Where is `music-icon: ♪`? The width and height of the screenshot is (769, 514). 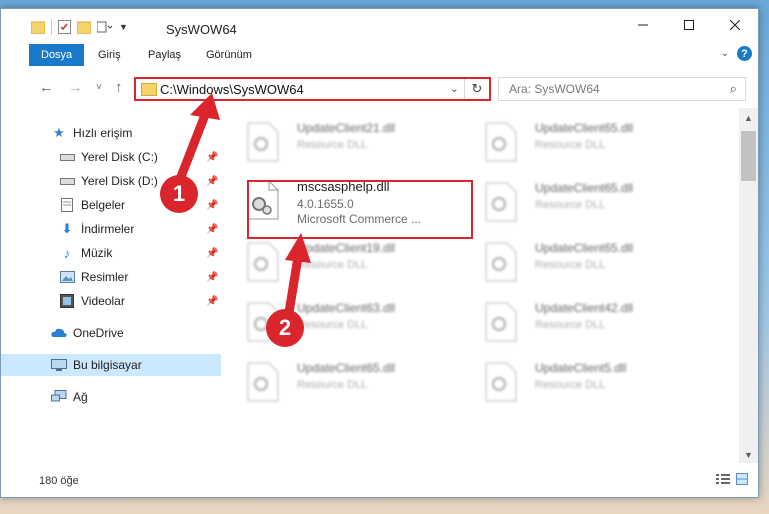 music-icon: ♪ is located at coordinates (67, 253).